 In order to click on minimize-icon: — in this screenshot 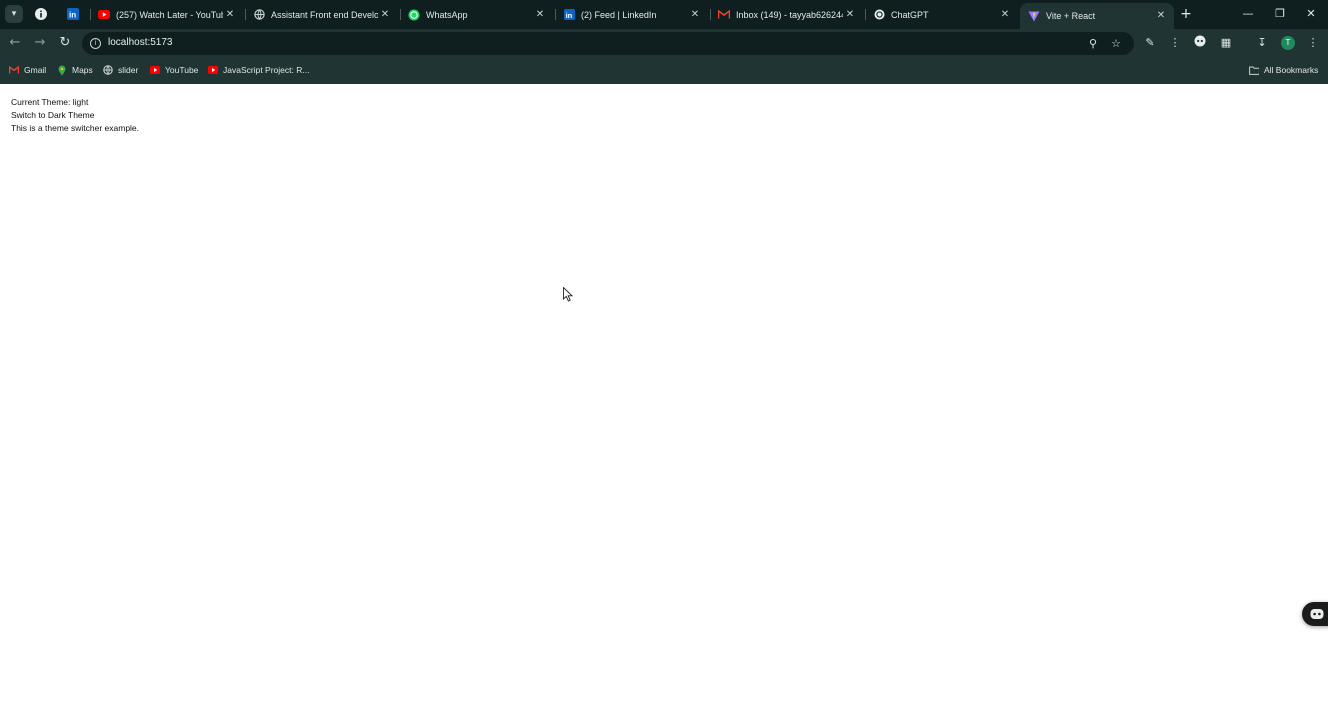, I will do `click(1248, 13)`.